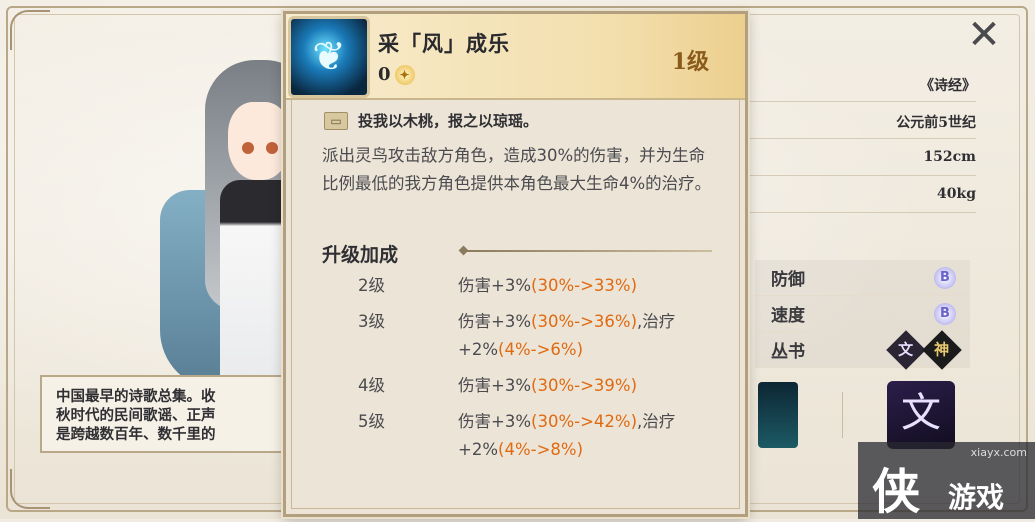 The image size is (1035, 522). Describe the element at coordinates (858, 158) in the screenshot. I see `info-height: 152cm` at that location.